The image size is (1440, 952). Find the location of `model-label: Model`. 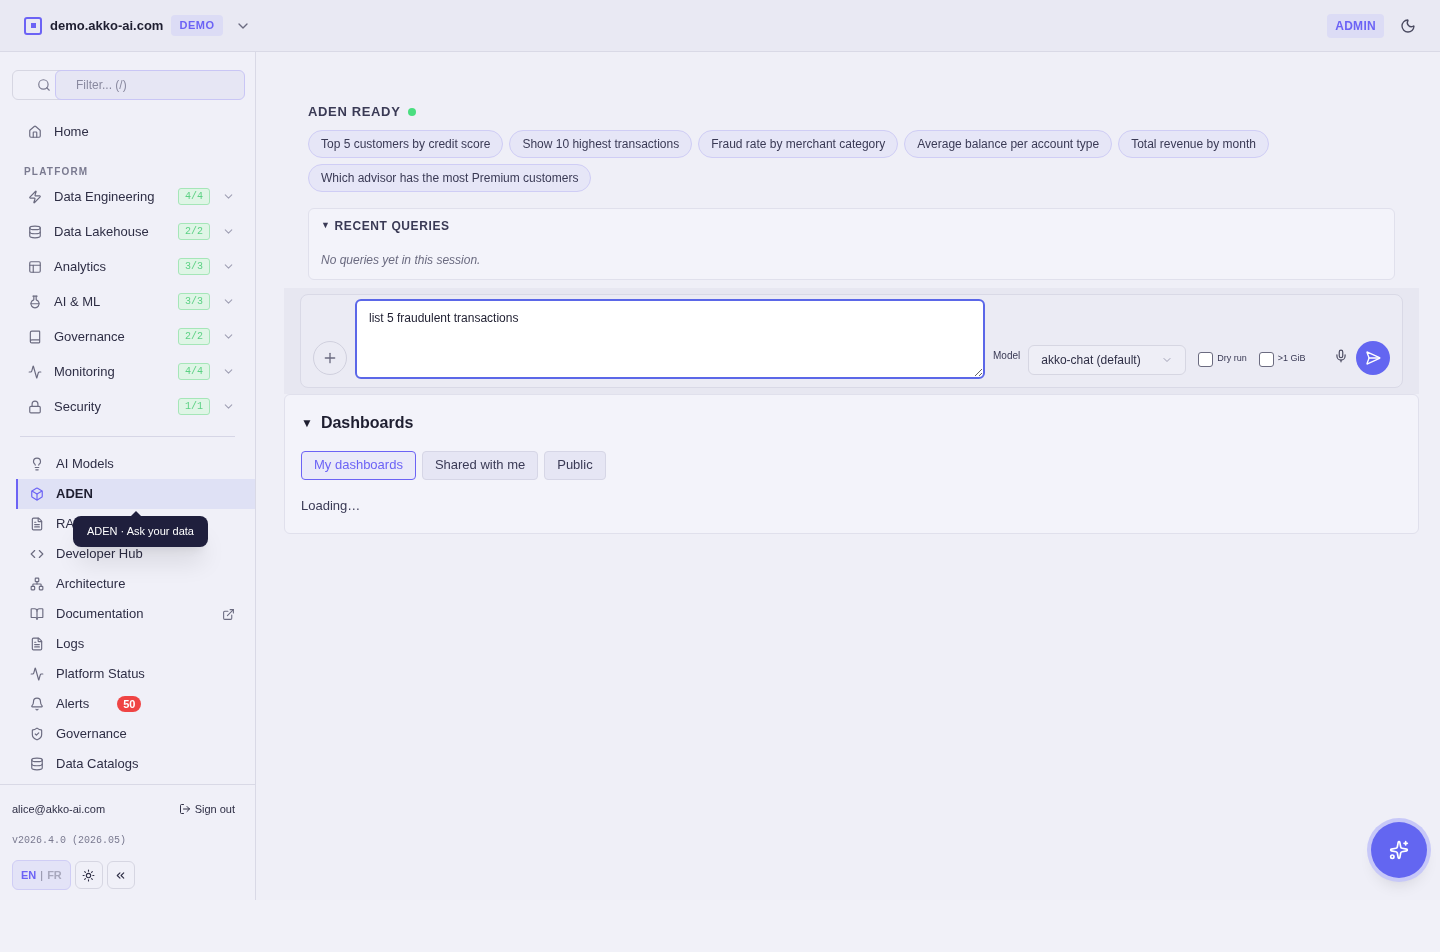

model-label: Model is located at coordinates (1007, 355).